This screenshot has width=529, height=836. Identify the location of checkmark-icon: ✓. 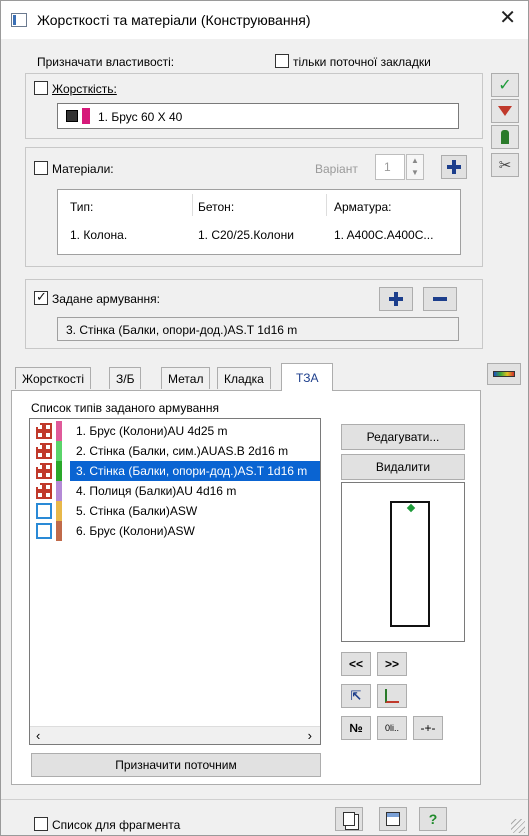
(505, 85).